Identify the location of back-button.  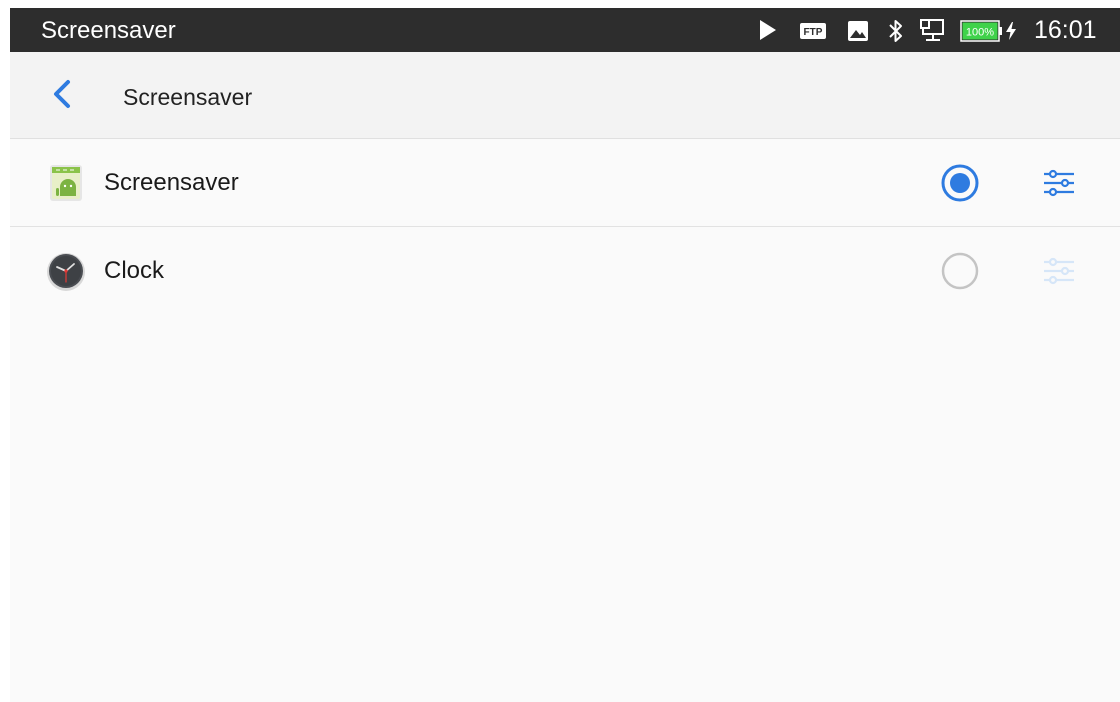
(62, 94).